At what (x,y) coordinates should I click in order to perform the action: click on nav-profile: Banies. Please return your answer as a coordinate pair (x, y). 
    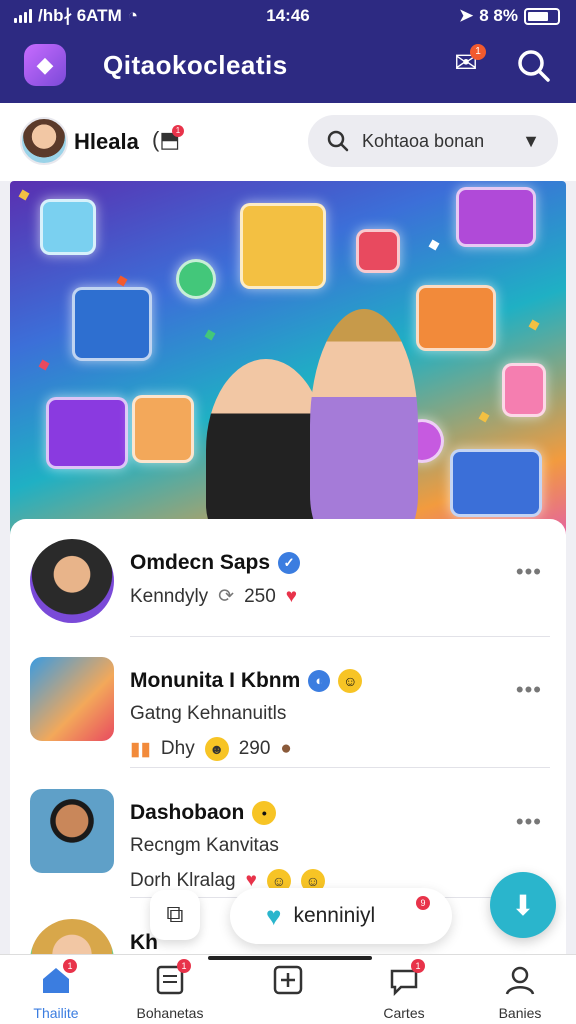
    Looking at the image, I should click on (520, 993).